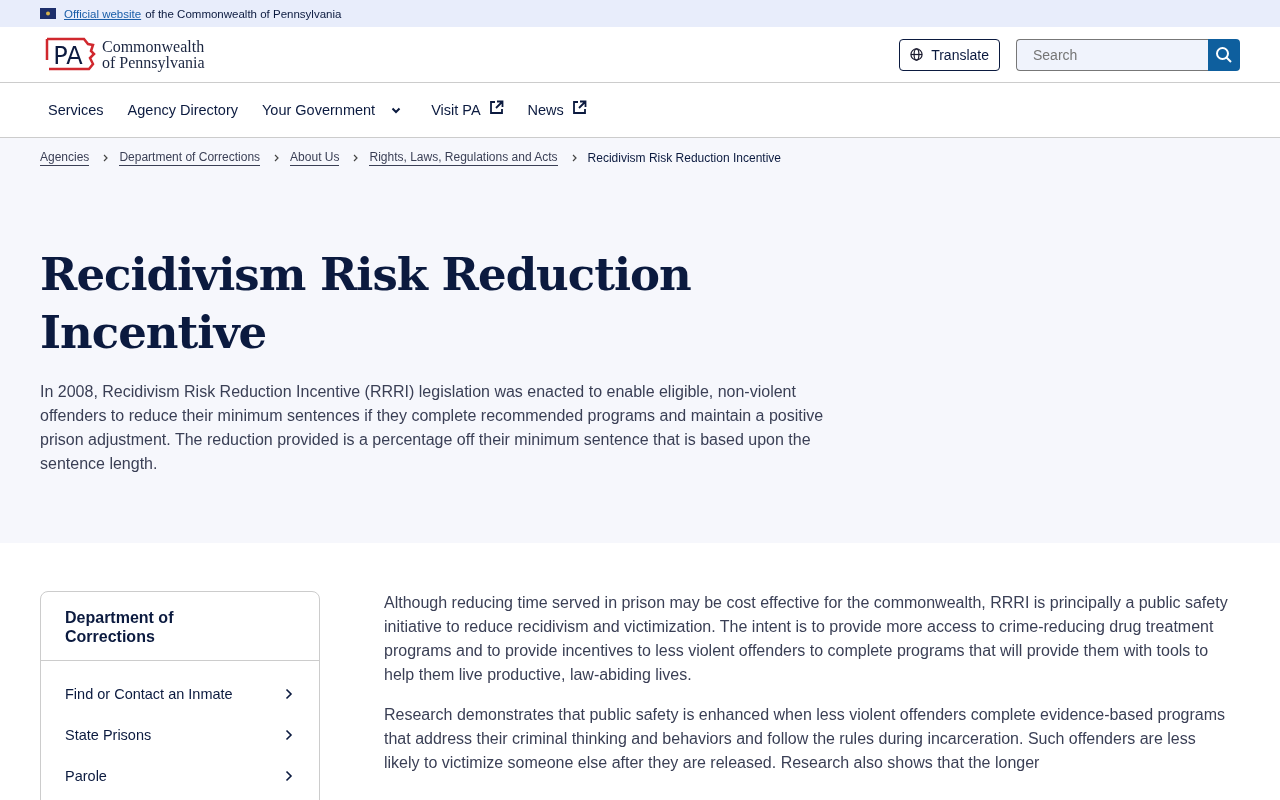 The image size is (1280, 800). I want to click on breadcrumb-link: About Us, so click(315, 158).